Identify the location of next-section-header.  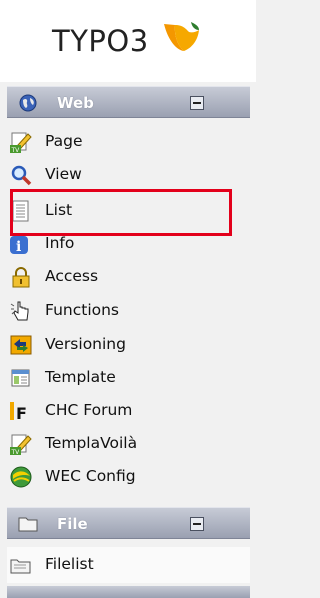
(128, 592).